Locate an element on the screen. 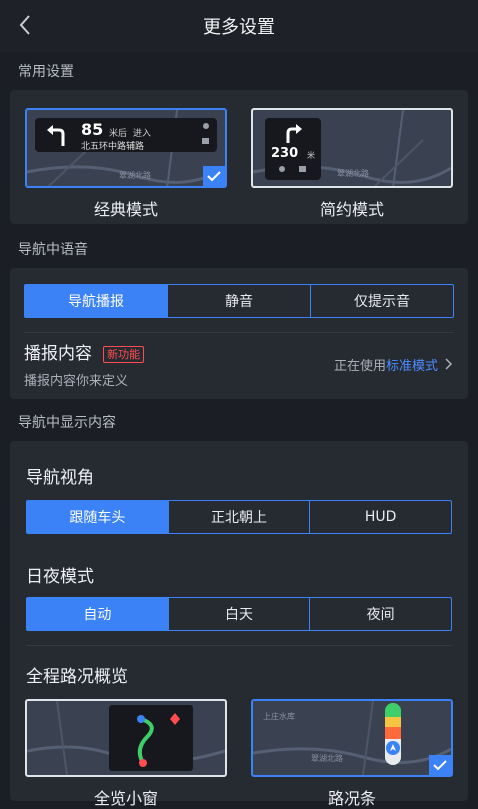  broadcast-content-row: 播报内容 新功能 播报内容你来定义 正在使用 标准模式 is located at coordinates (239, 364).